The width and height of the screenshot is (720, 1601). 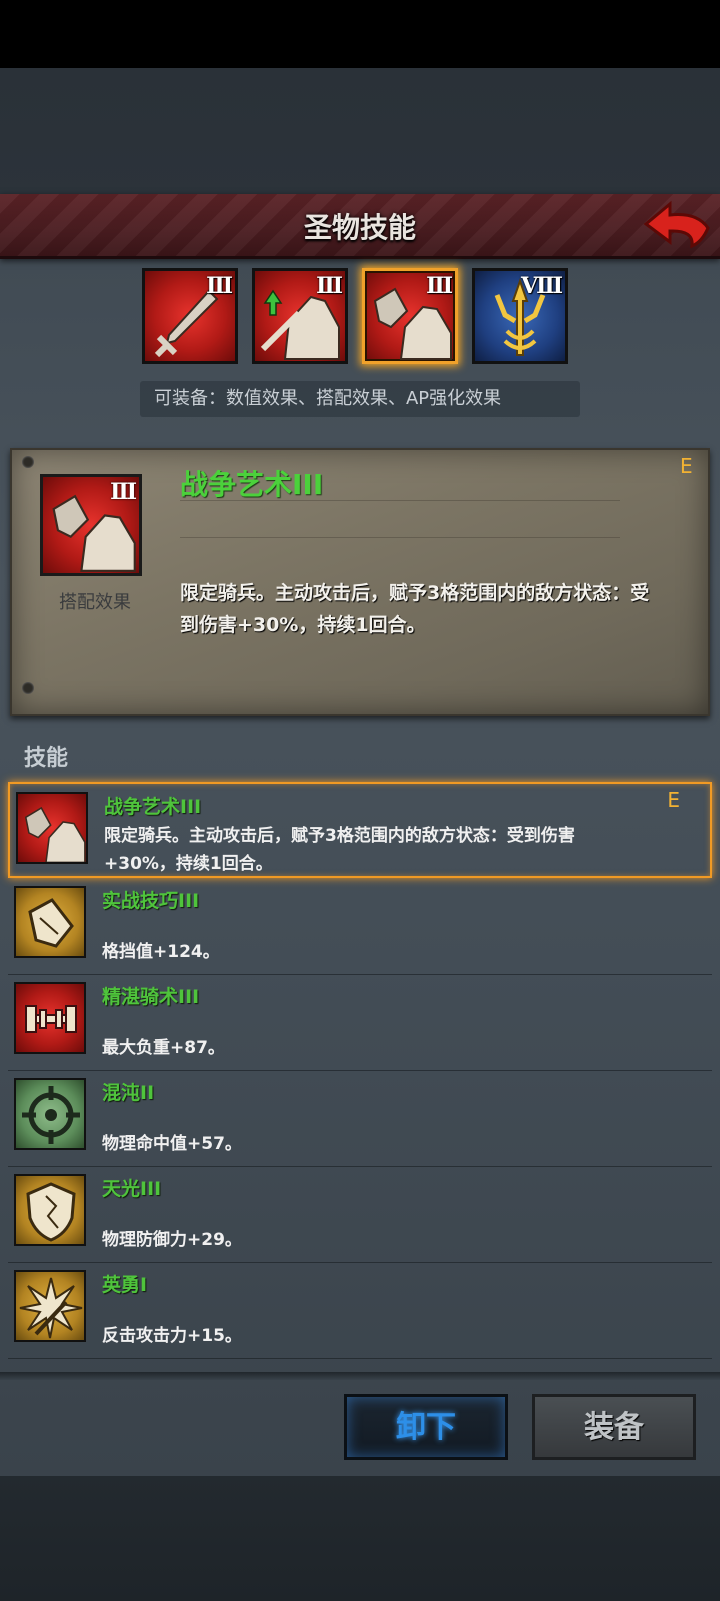 What do you see at coordinates (360, 1376) in the screenshot?
I see `footer-divider` at bounding box center [360, 1376].